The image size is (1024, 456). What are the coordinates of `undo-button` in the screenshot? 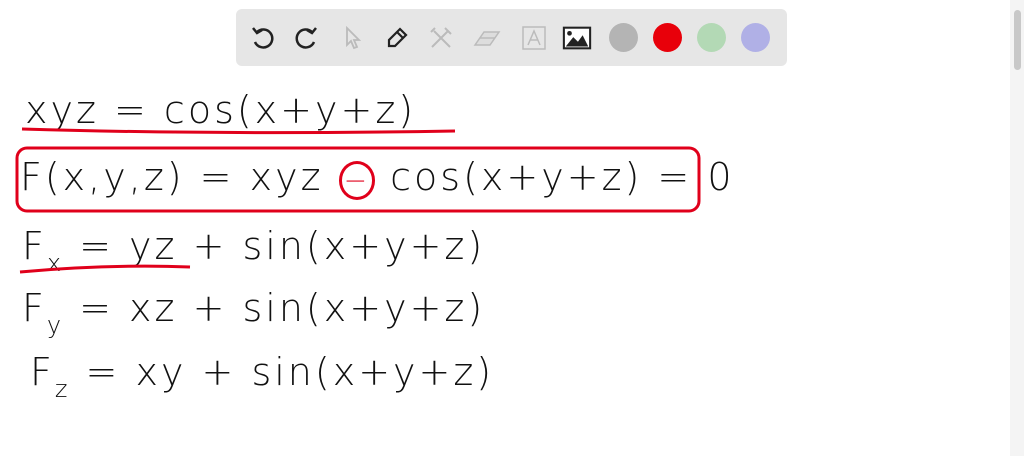 It's located at (263, 38).